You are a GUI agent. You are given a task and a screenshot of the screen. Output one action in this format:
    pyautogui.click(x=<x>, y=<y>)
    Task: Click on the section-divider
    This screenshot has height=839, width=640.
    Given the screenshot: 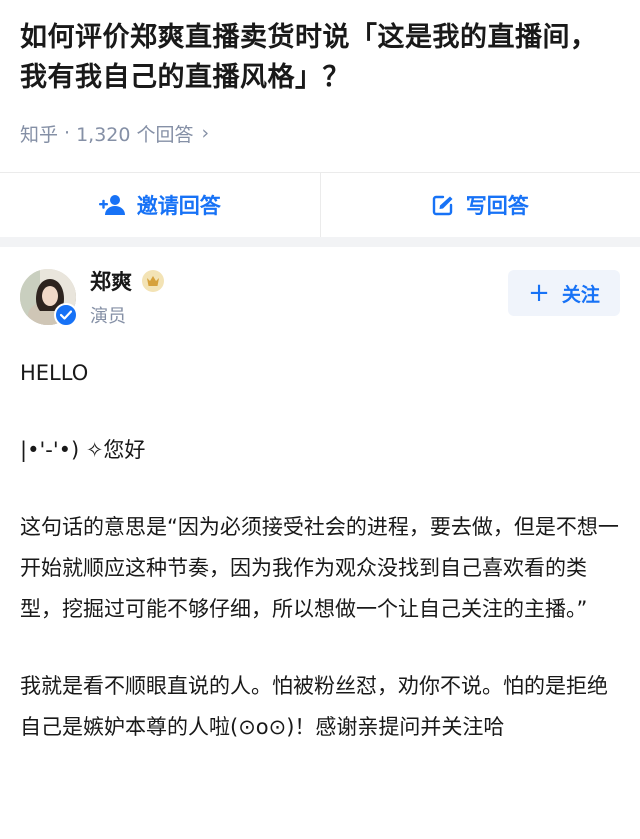 What is the action you would take?
    pyautogui.click(x=320, y=242)
    